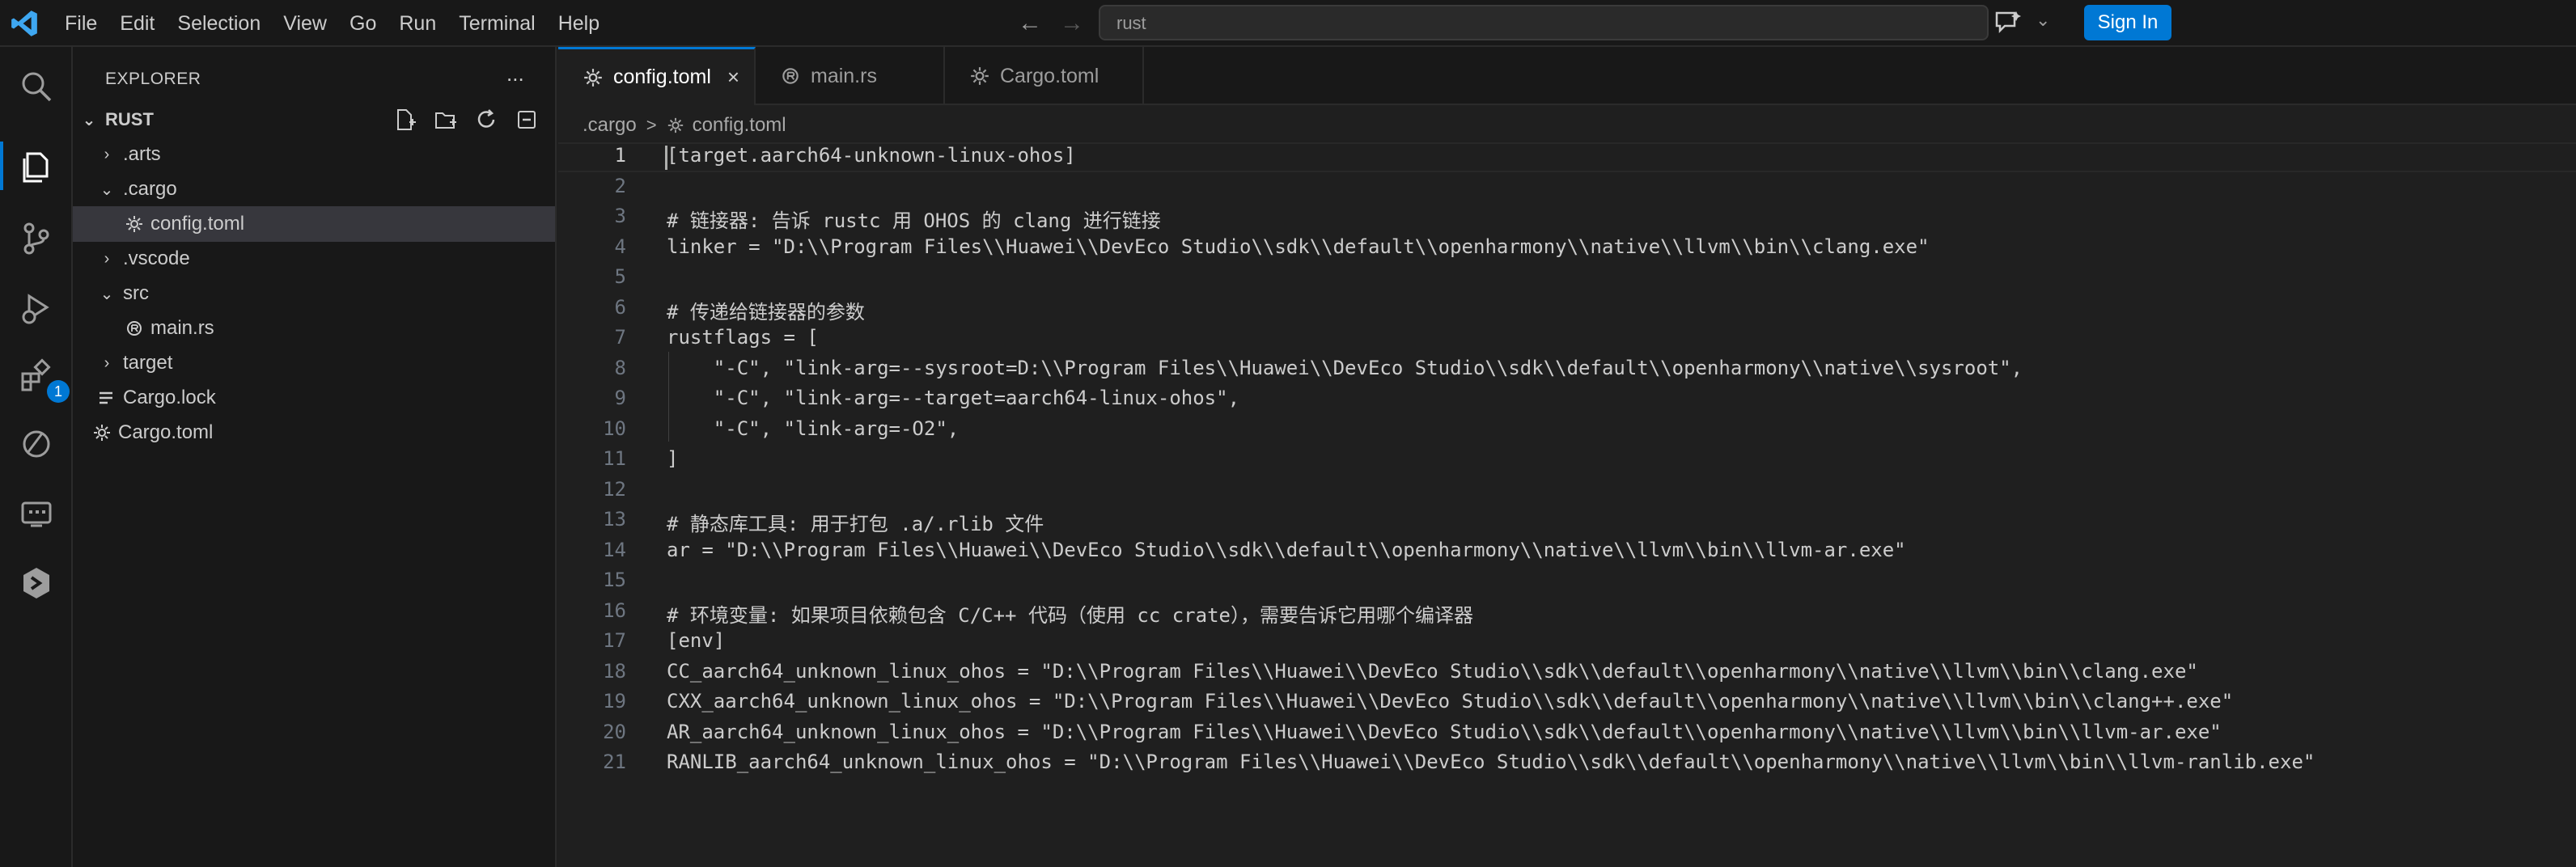 This screenshot has width=2576, height=867. I want to click on code-text: "-C", "link-arg=-O2",, so click(813, 429).